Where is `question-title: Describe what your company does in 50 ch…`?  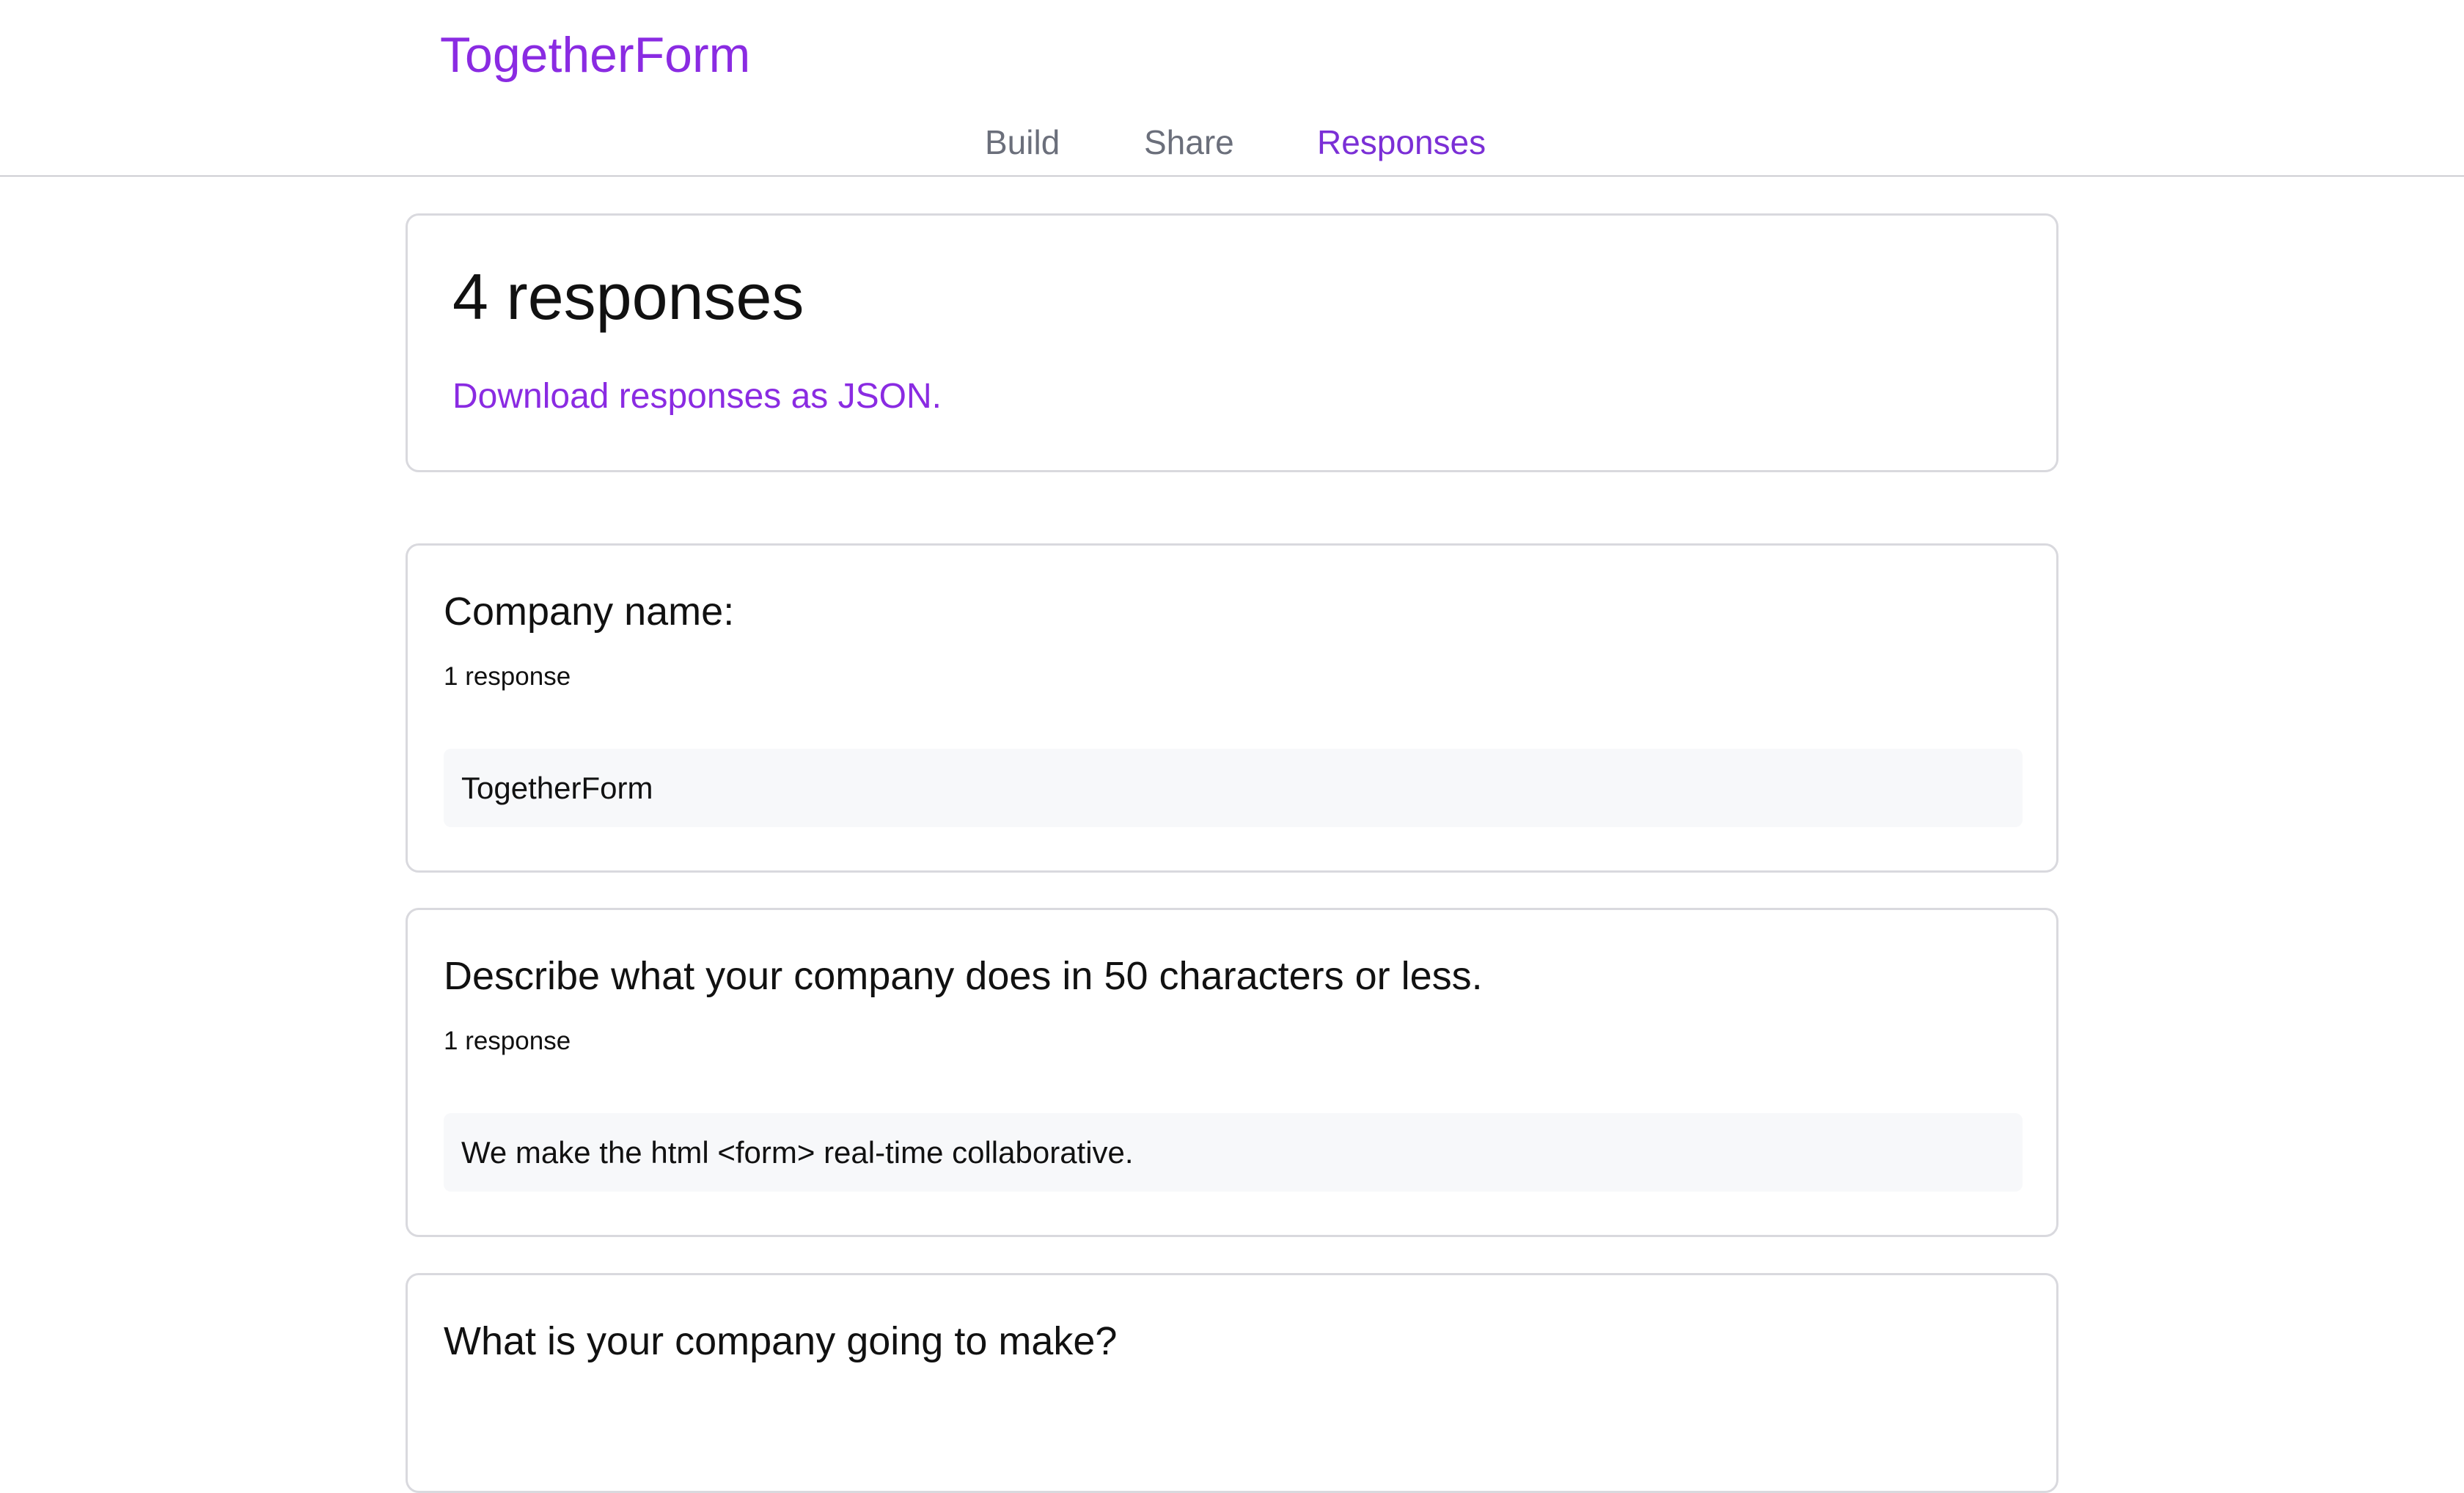
question-title: Describe what your company does in 50 ch… is located at coordinates (963, 976).